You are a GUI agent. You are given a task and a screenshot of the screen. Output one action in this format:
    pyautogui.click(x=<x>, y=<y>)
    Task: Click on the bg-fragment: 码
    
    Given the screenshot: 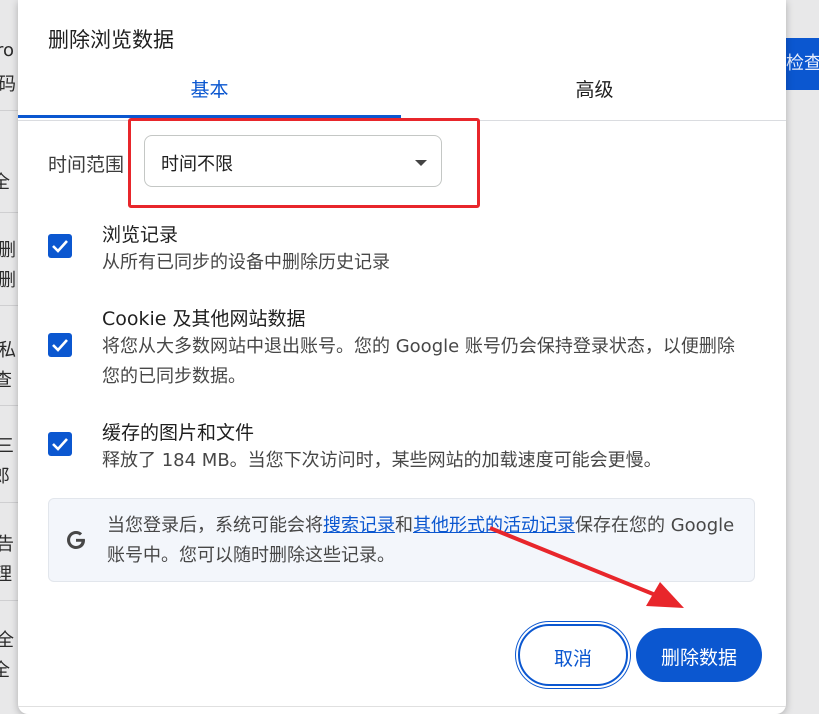 What is the action you would take?
    pyautogui.click(x=8, y=84)
    